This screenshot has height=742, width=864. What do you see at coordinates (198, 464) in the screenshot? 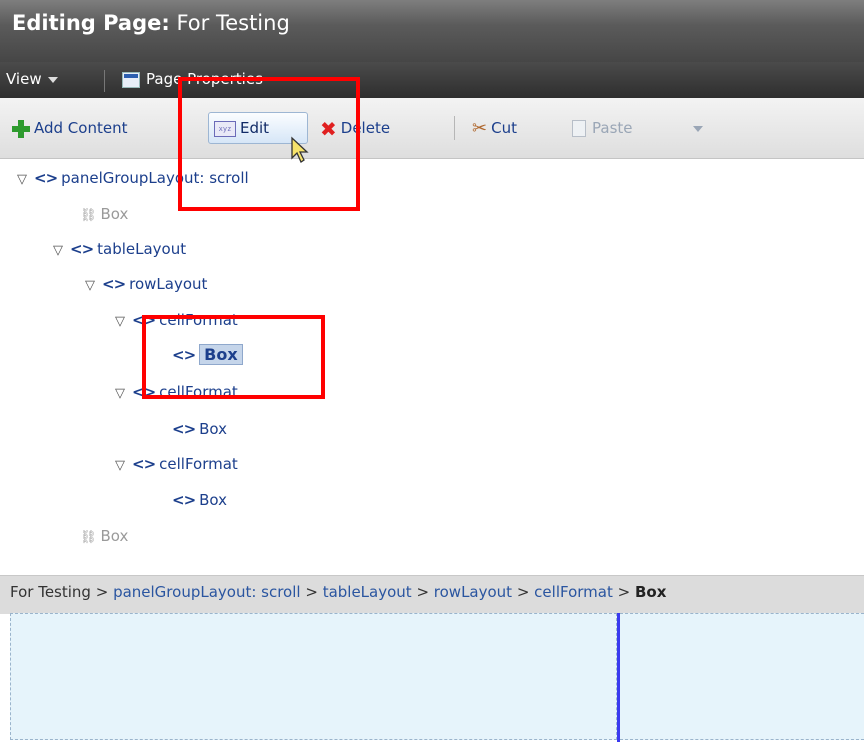
I see `tree-node-label: cellFormat` at bounding box center [198, 464].